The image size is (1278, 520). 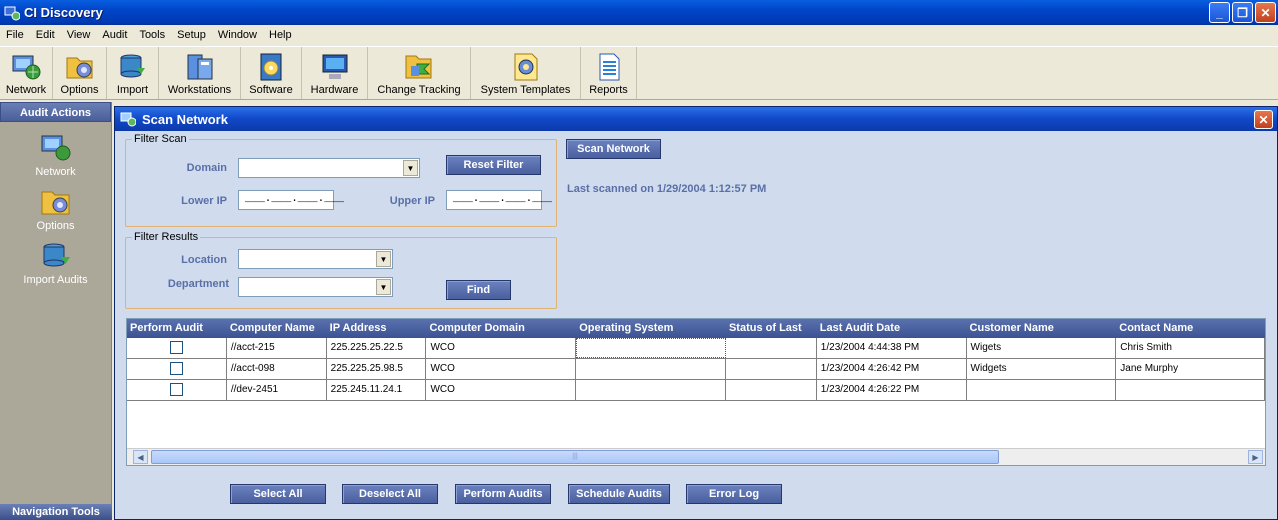 I want to click on maximize-button: ❐, so click(x=1242, y=12).